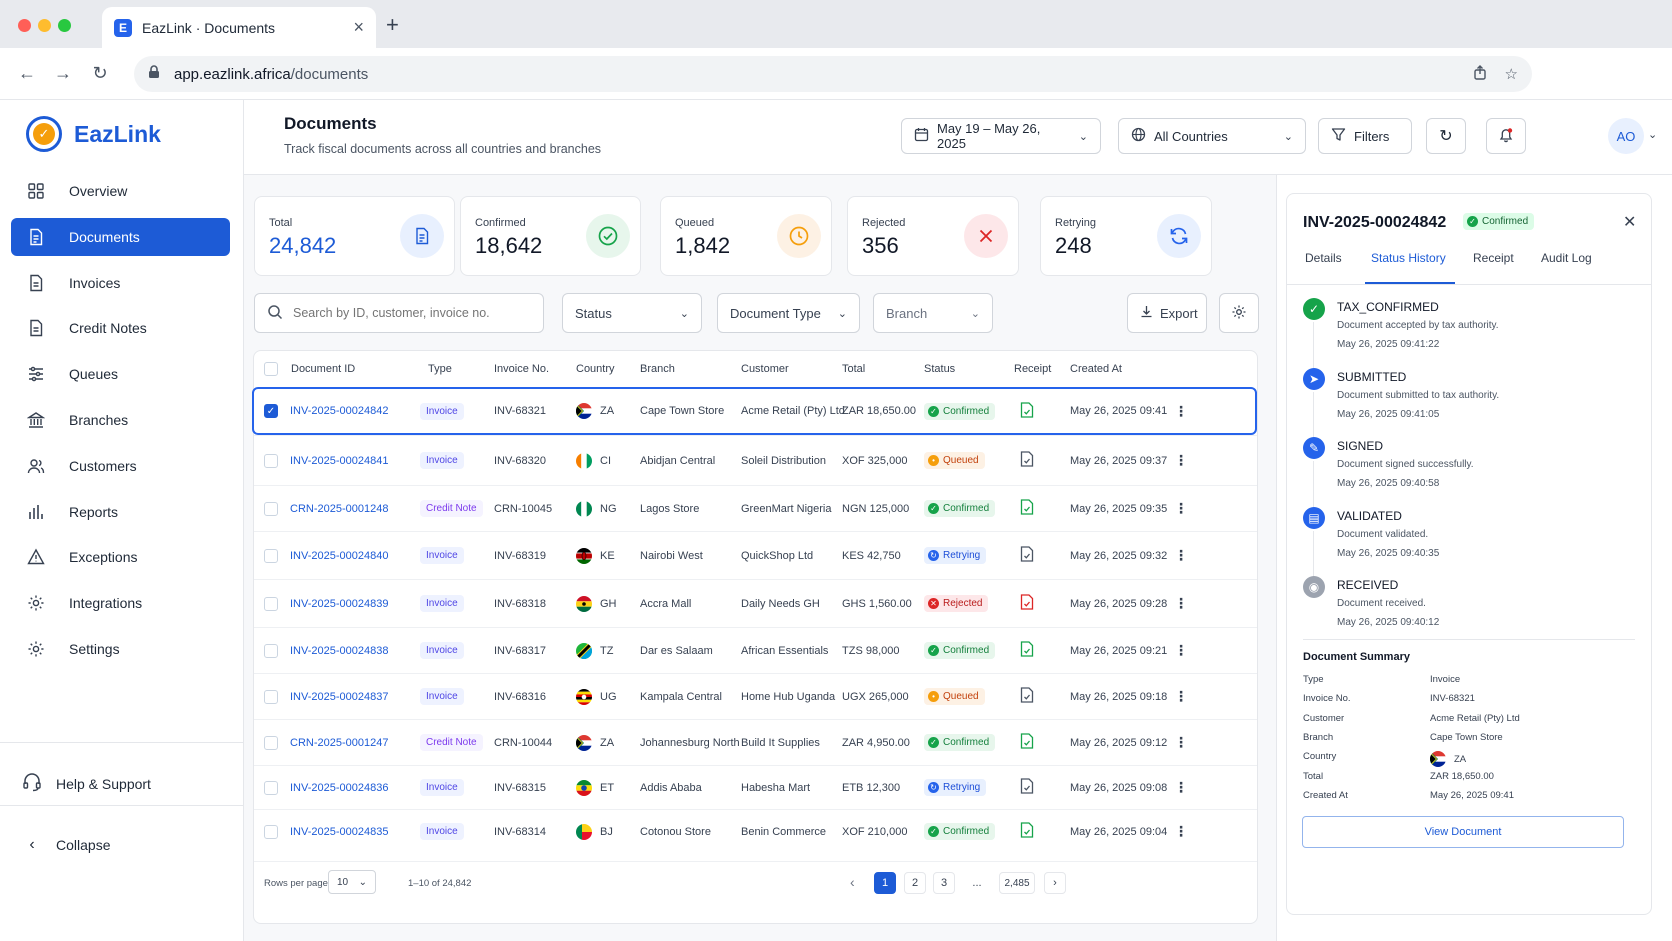 This screenshot has width=1672, height=941. I want to click on page-button: 1, so click(885, 883).